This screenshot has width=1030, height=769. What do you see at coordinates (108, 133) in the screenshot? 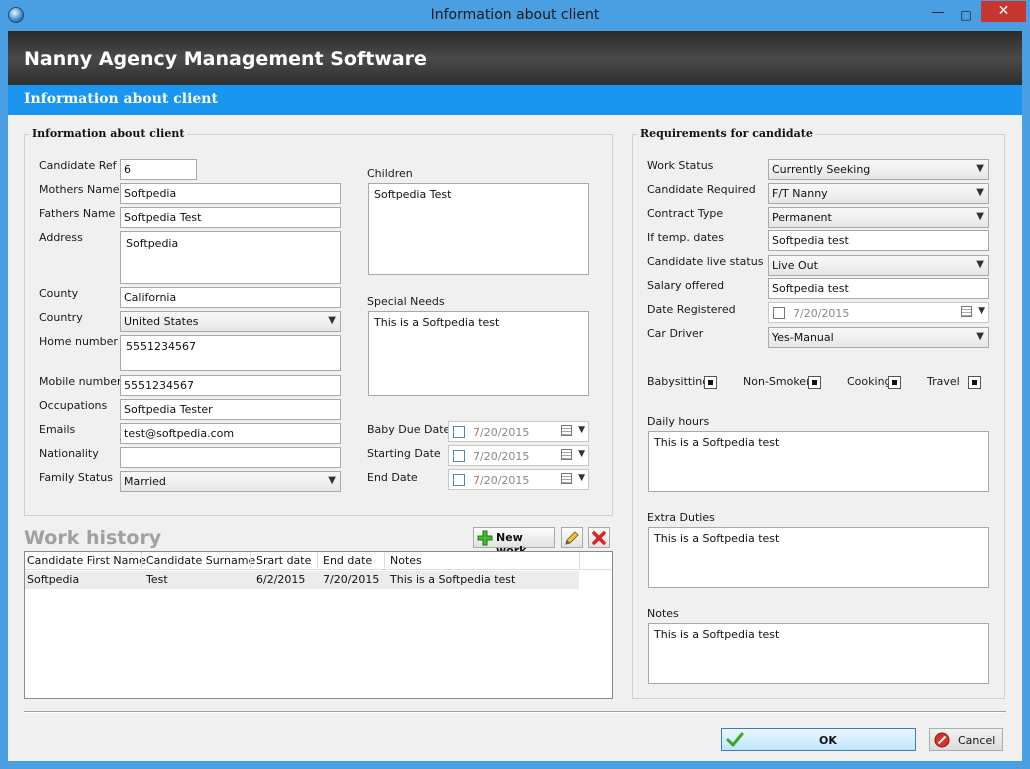
I see `client-info-group-title: Information about client` at bounding box center [108, 133].